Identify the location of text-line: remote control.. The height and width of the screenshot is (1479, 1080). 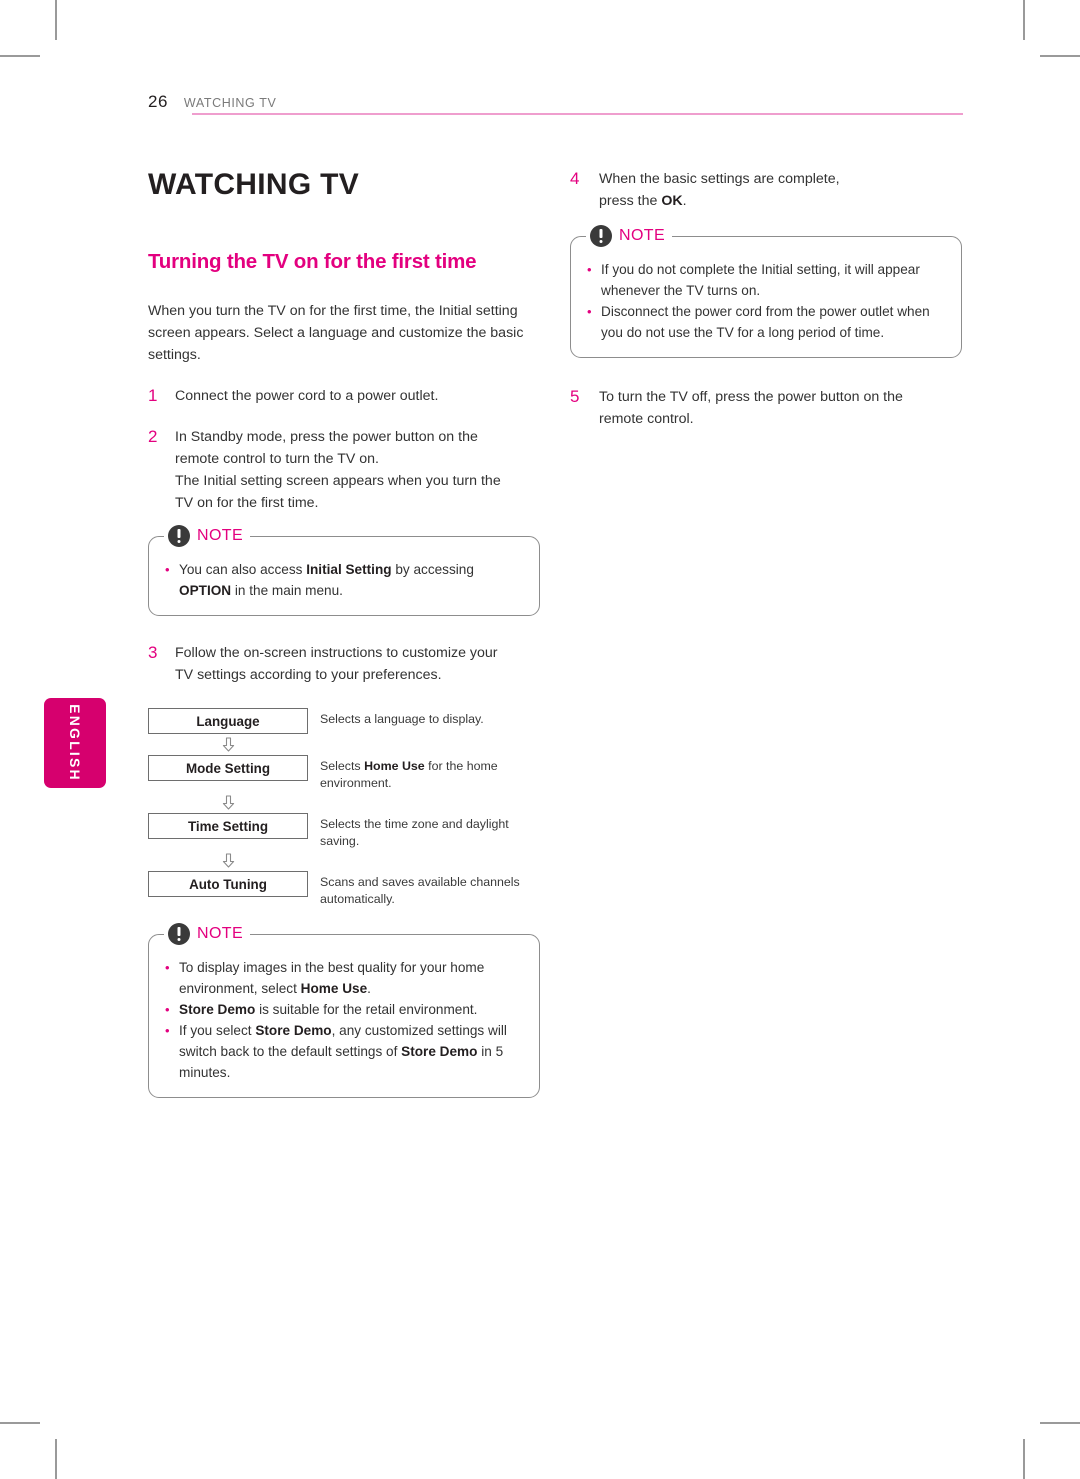
(646, 419).